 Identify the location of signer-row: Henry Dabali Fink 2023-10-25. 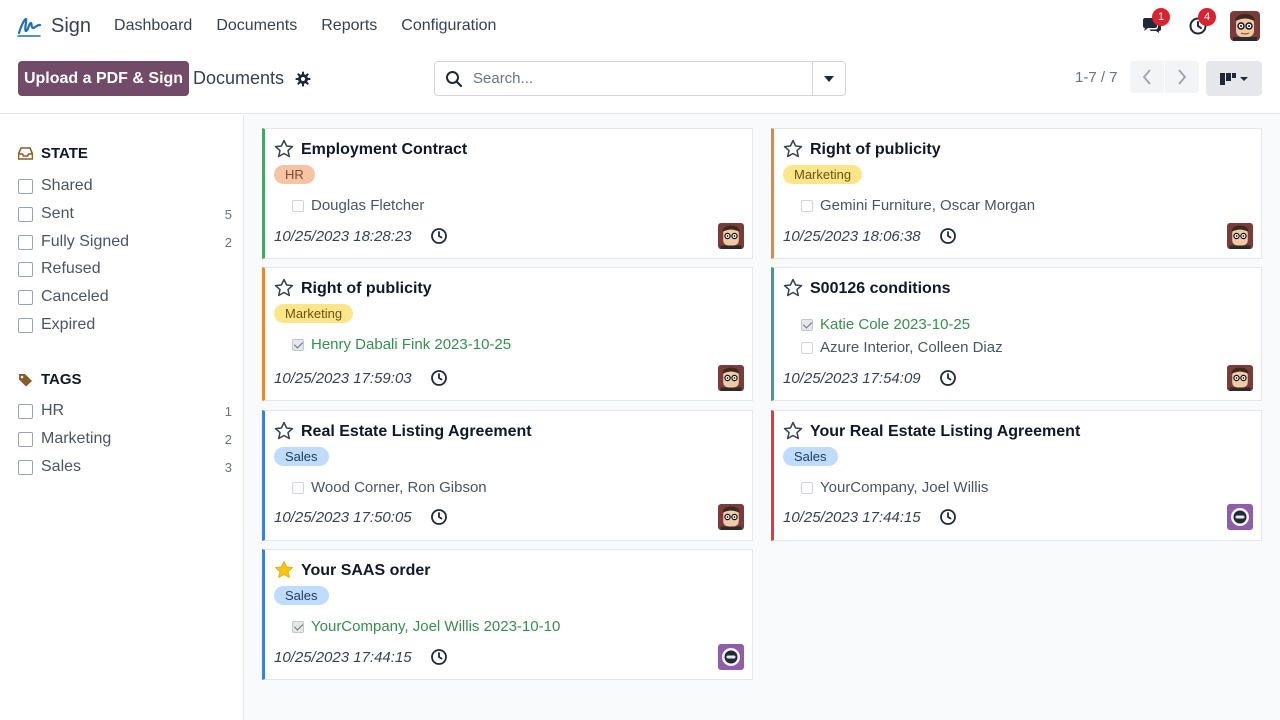
(401, 344).